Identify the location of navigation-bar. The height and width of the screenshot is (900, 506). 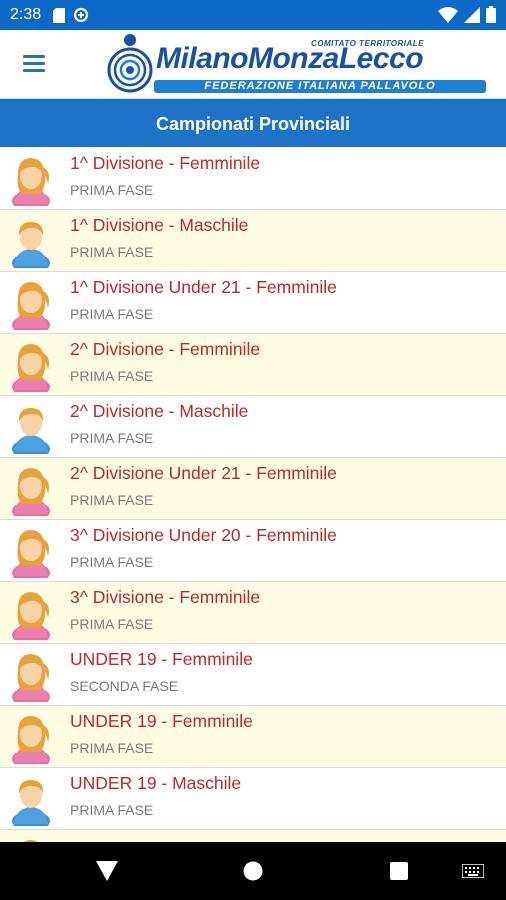
(253, 871).